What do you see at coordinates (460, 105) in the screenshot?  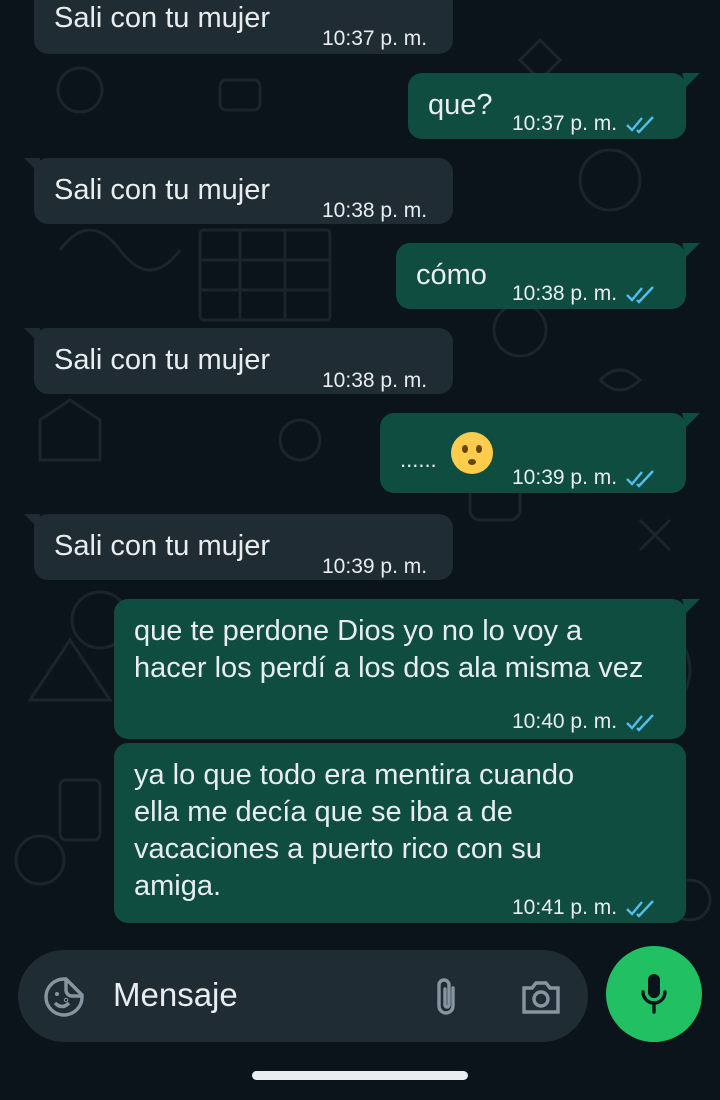 I see `message-text: que?` at bounding box center [460, 105].